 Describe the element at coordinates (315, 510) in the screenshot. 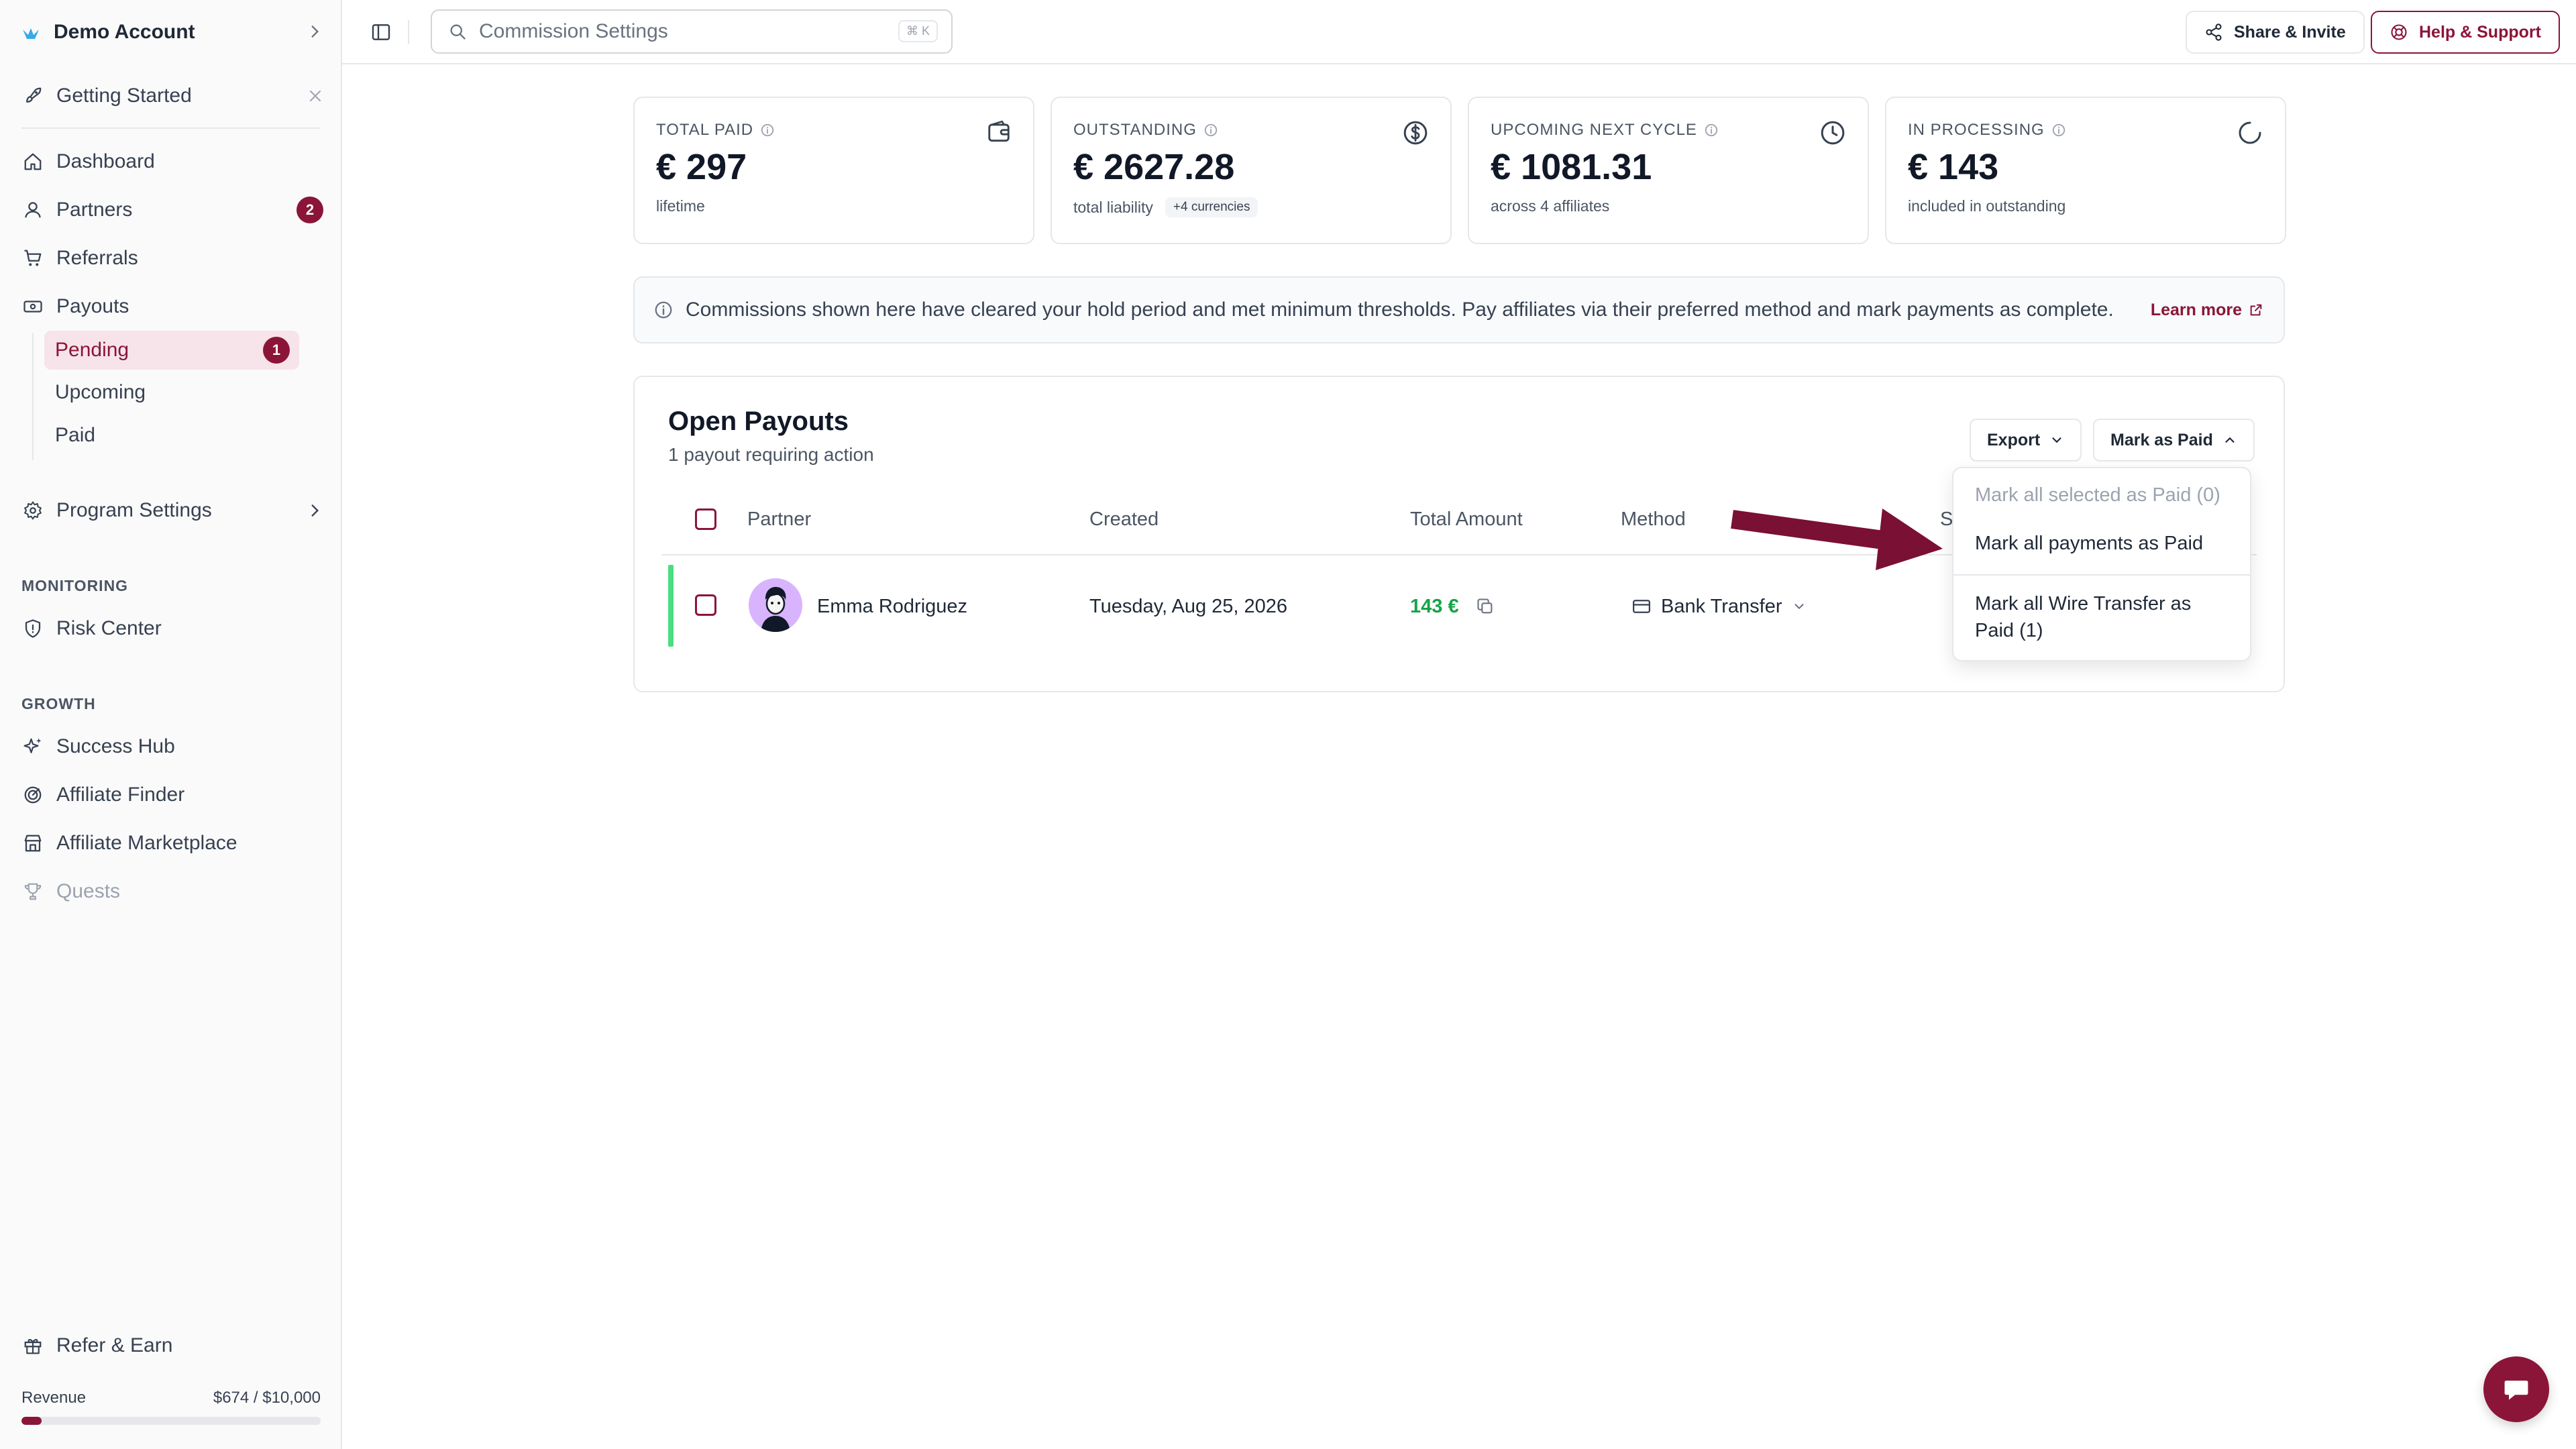

I see `chevron-right-icon` at that location.